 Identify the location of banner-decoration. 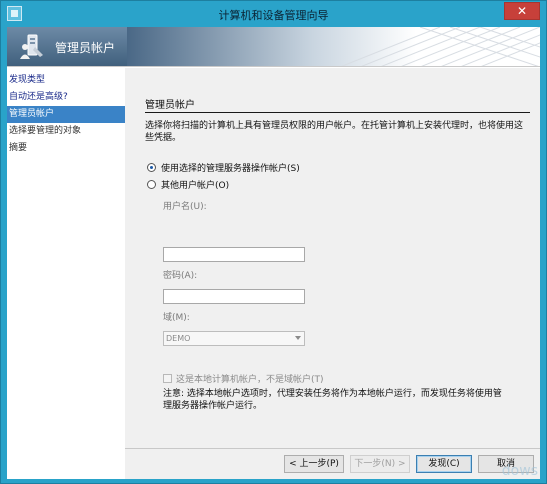
(440, 46).